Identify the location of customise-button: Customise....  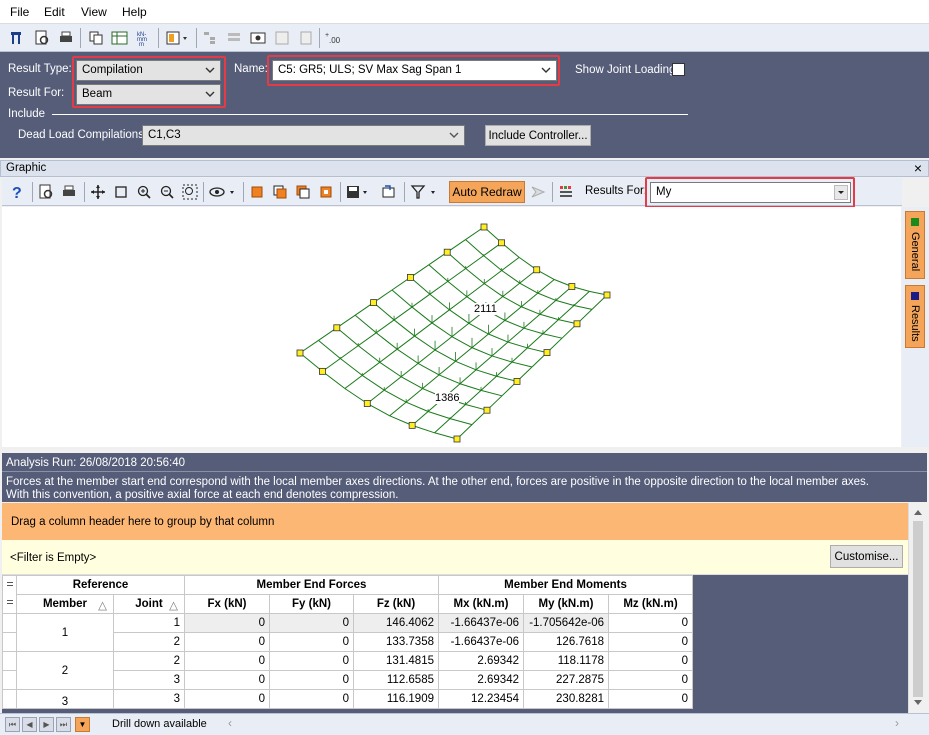
(866, 556).